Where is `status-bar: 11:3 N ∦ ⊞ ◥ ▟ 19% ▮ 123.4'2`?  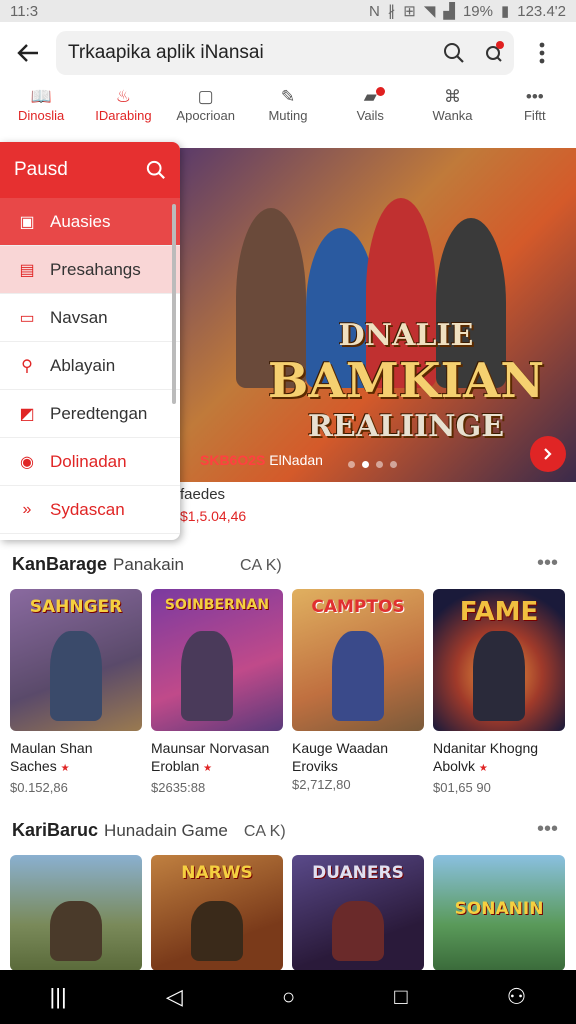 status-bar: 11:3 N ∦ ⊞ ◥ ▟ 19% ▮ 123.4'2 is located at coordinates (288, 11).